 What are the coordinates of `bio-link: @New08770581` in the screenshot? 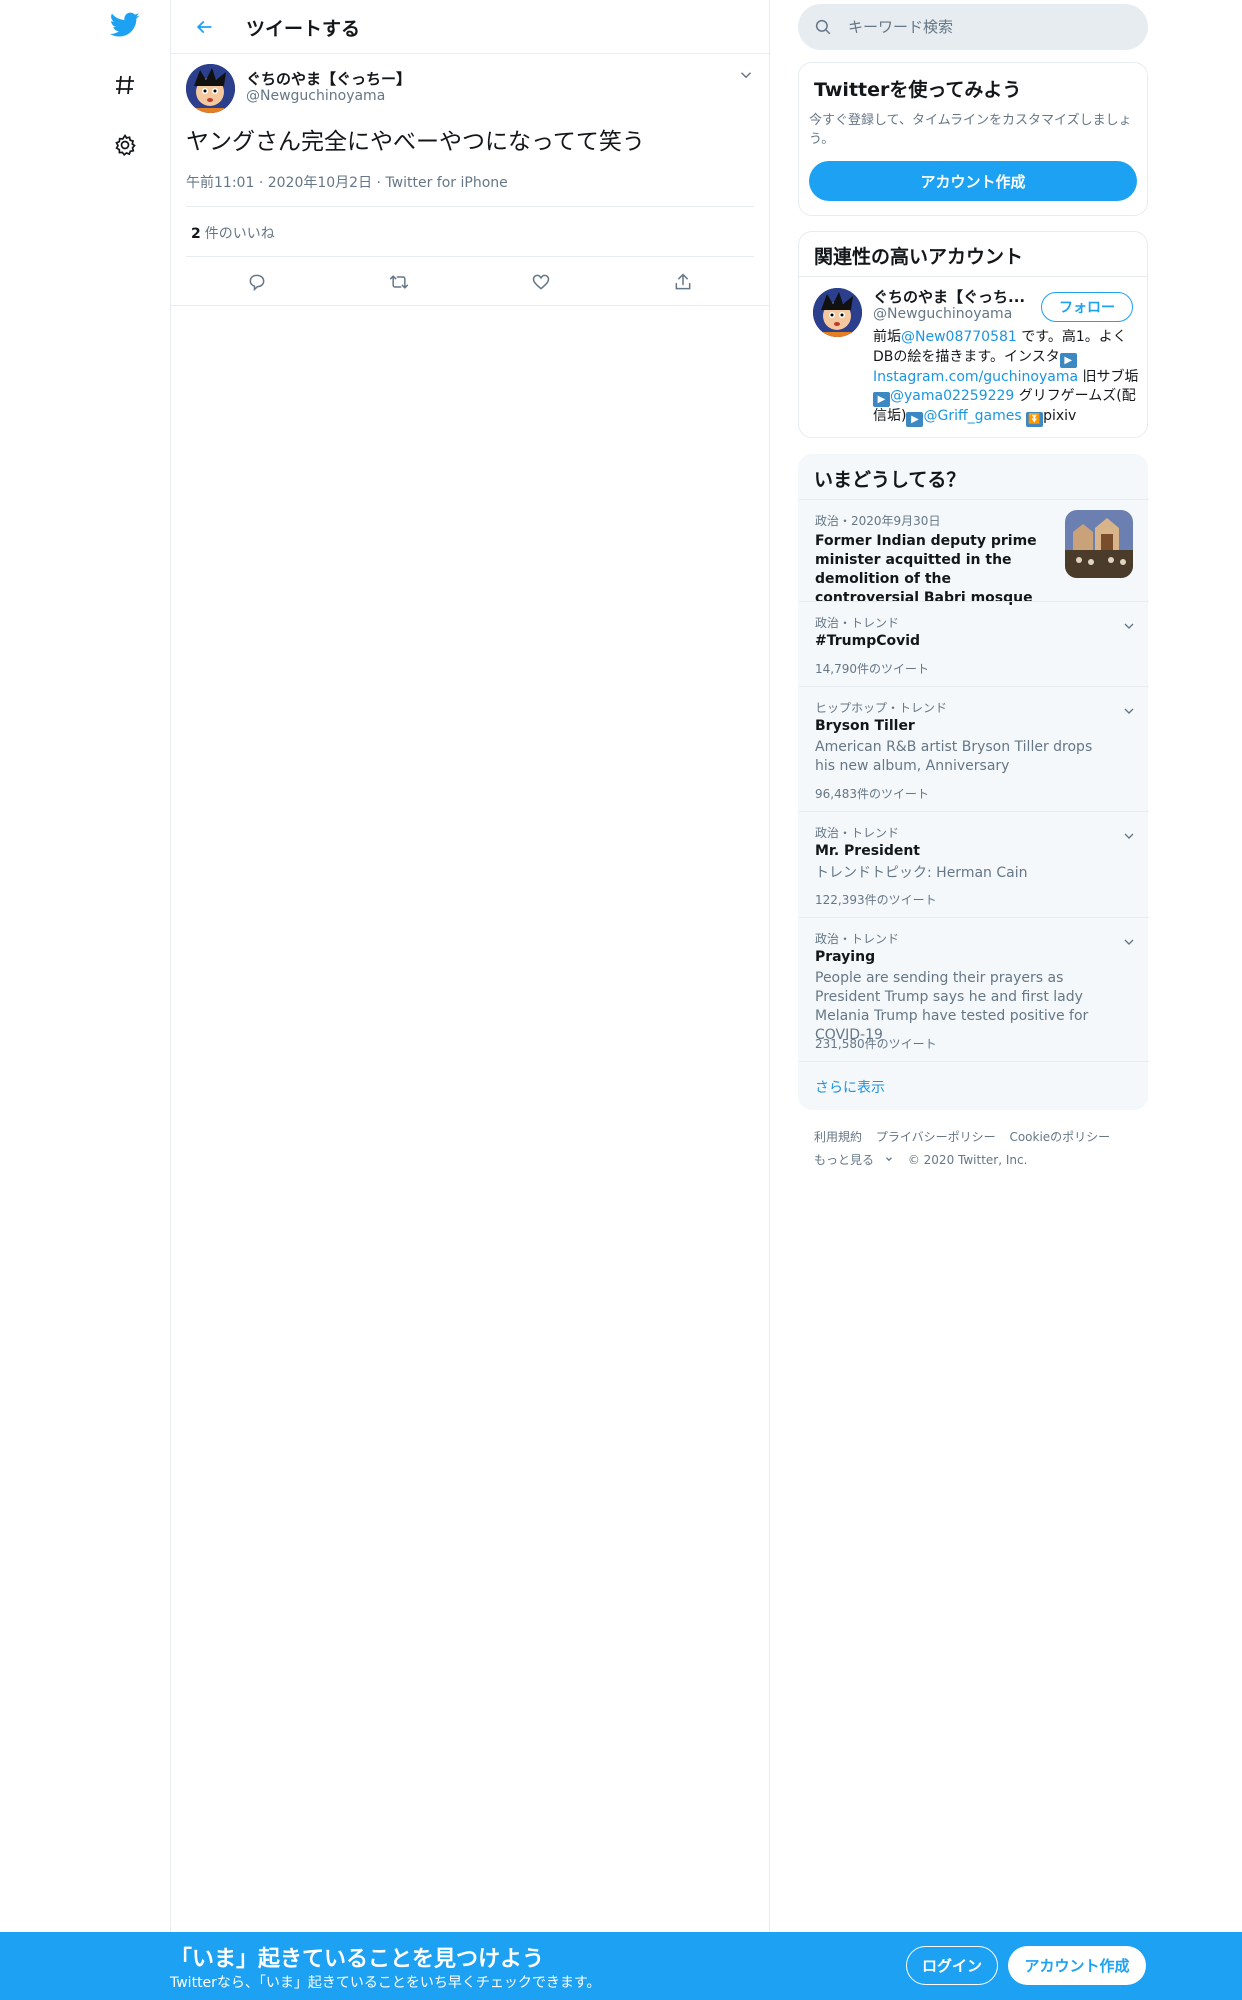 It's located at (959, 337).